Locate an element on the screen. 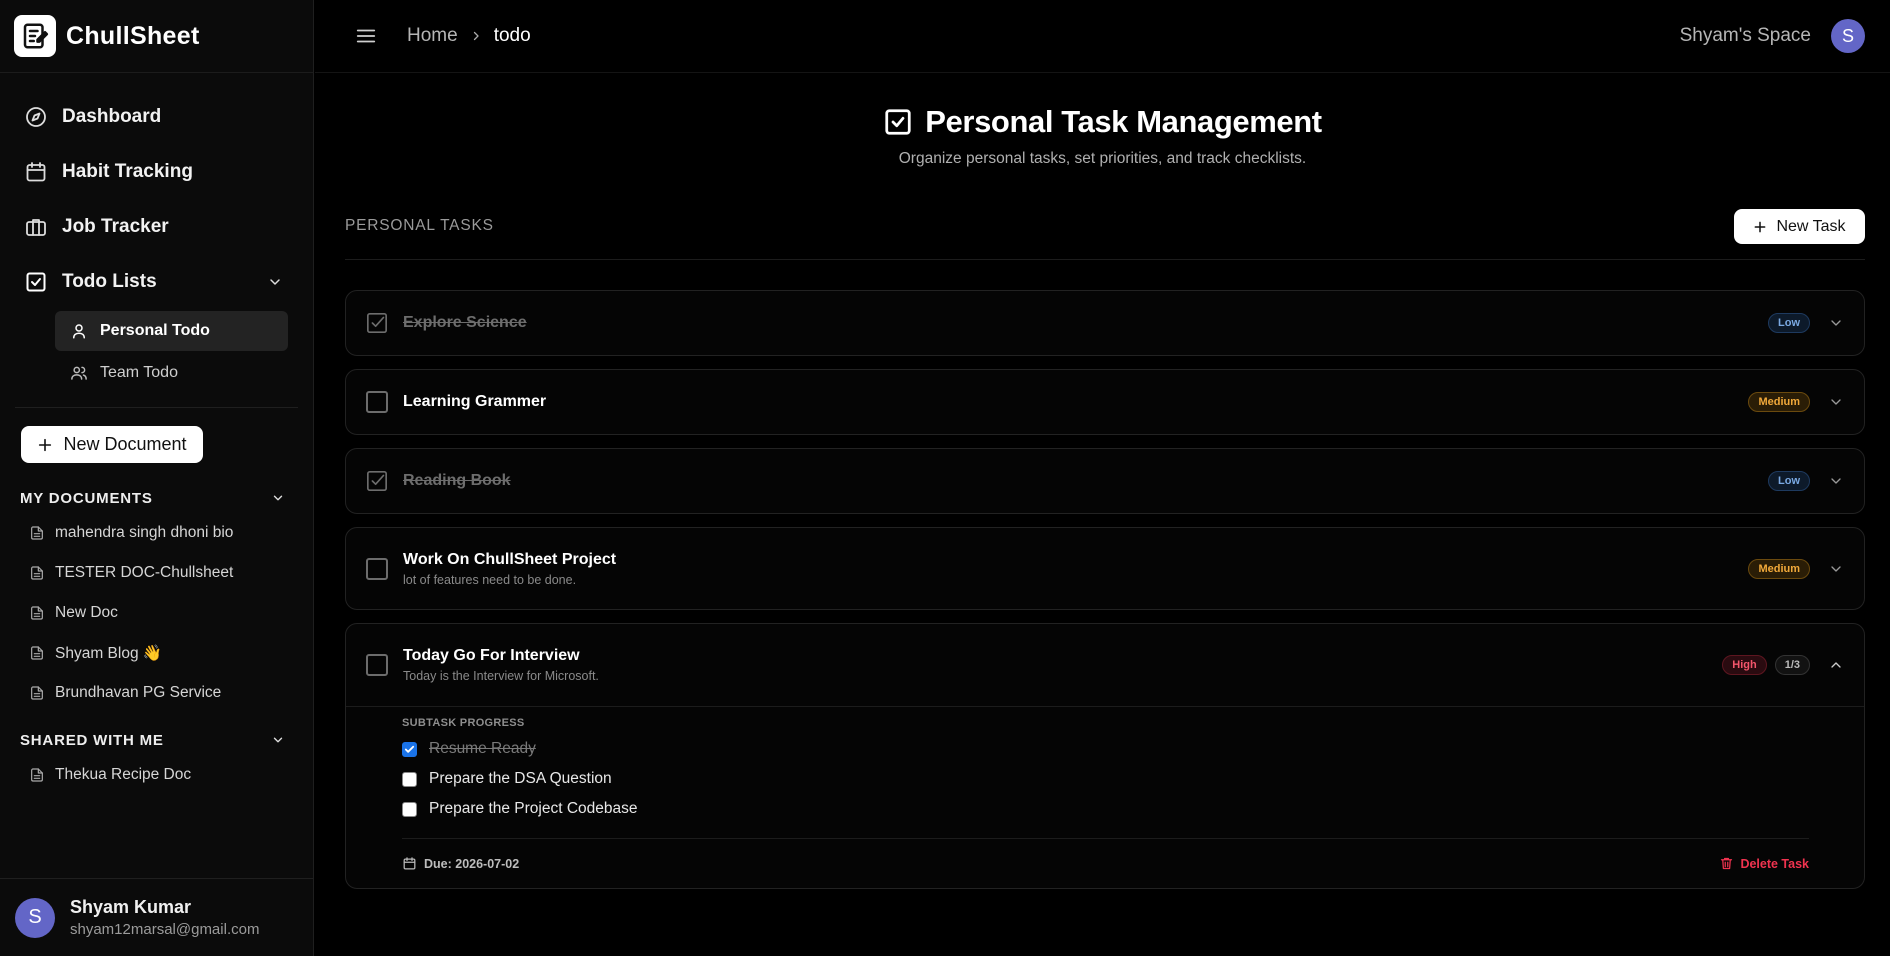 The image size is (1890, 956). sidebar-divider is located at coordinates (156, 407).